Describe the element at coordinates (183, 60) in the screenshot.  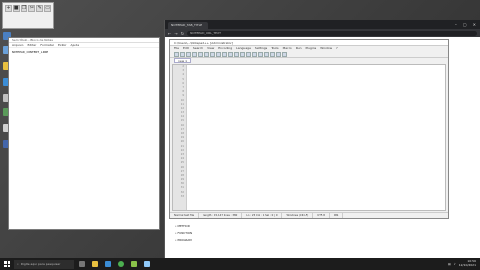
I see `file-tab: new 1` at that location.